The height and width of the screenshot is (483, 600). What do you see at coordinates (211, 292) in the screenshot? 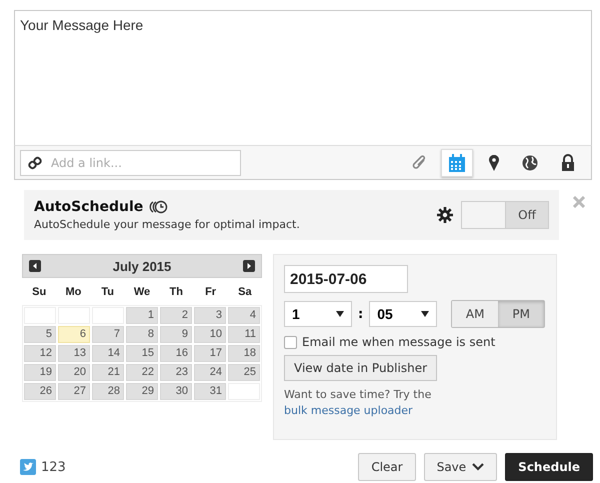
I see `weekday-label: Fr` at bounding box center [211, 292].